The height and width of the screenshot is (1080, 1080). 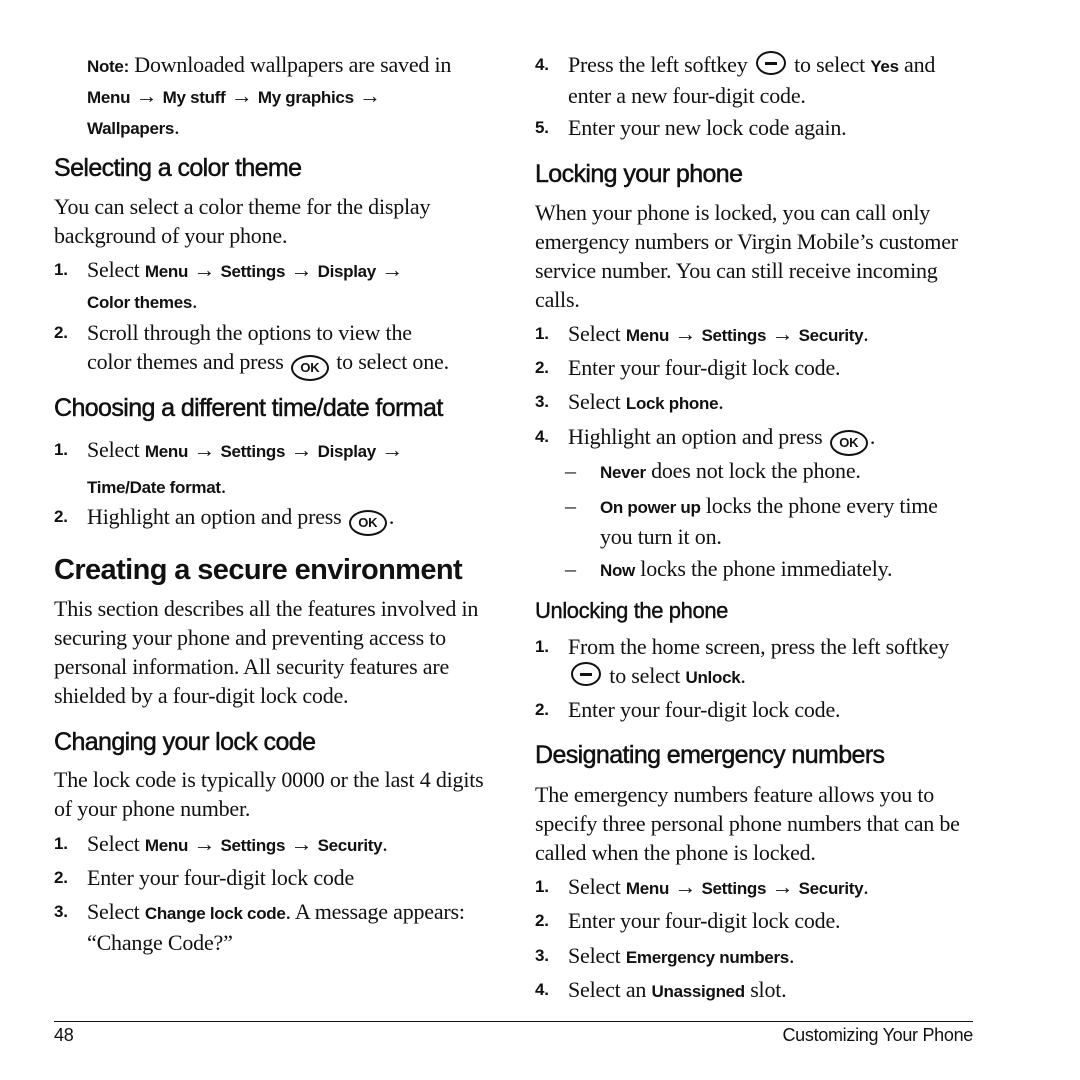 I want to click on note-label: Note:, so click(x=108, y=66).